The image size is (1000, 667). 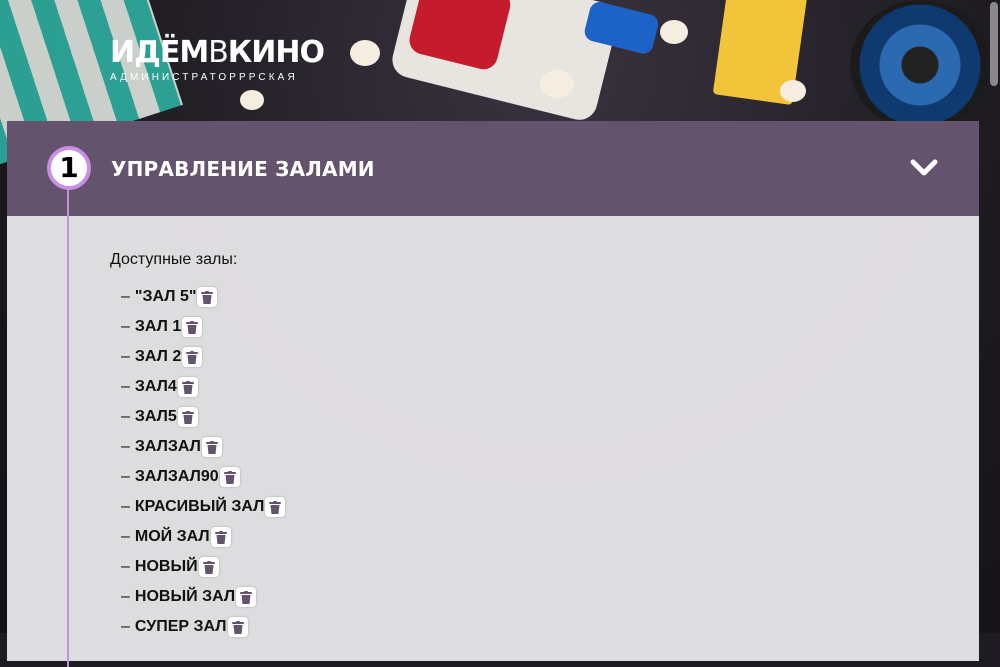 I want to click on section-title: УПРАВЛЕНИЕ ЗАЛАМИ, so click(x=243, y=169).